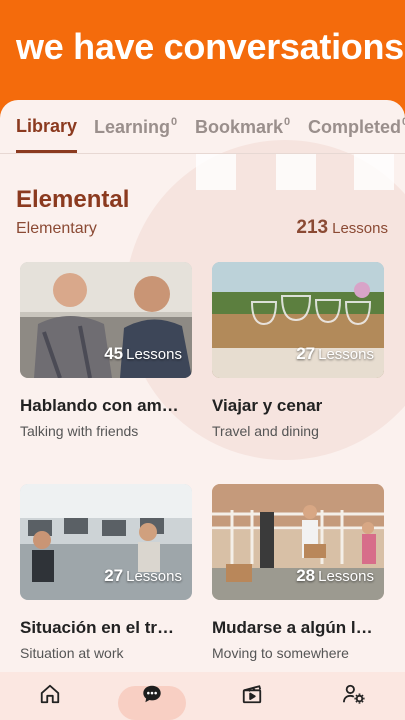 The image size is (405, 720). I want to click on section-title: Elemental, so click(73, 199).